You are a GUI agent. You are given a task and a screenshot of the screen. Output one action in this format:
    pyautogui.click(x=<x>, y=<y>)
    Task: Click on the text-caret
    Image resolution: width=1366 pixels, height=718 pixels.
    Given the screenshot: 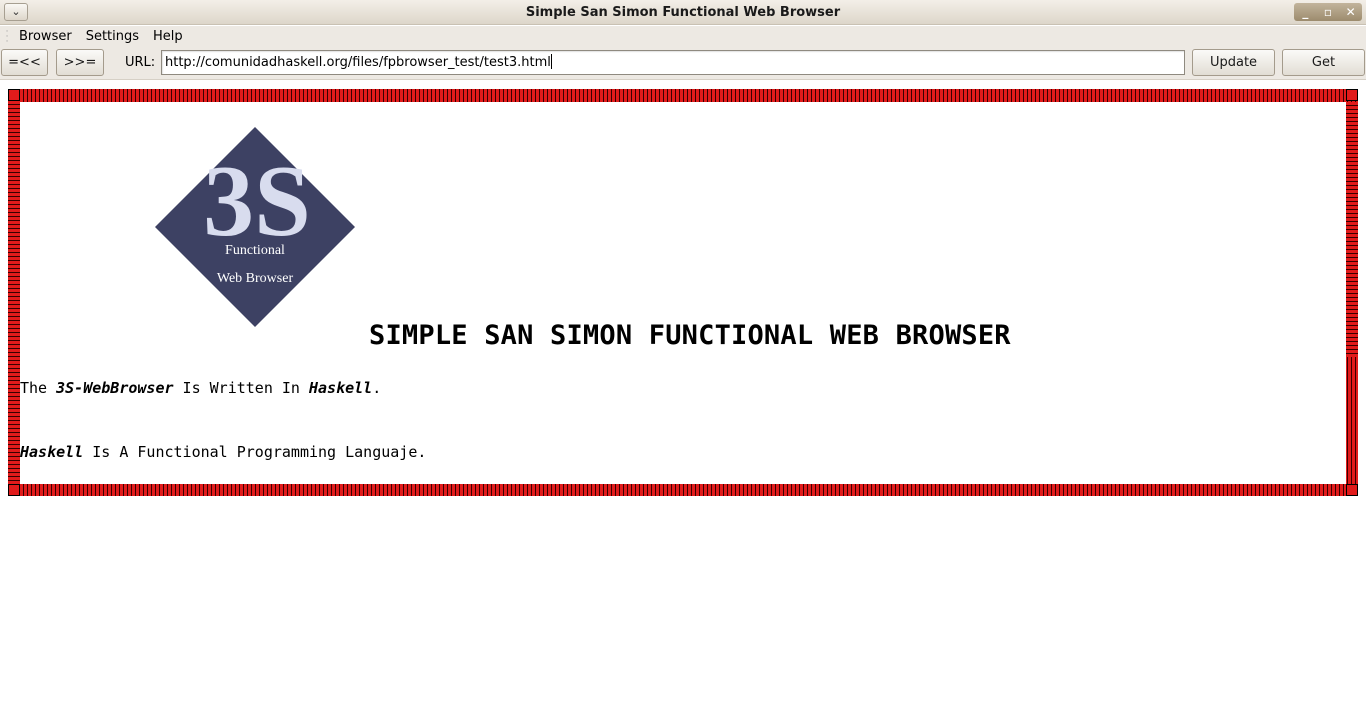 What is the action you would take?
    pyautogui.click(x=551, y=61)
    